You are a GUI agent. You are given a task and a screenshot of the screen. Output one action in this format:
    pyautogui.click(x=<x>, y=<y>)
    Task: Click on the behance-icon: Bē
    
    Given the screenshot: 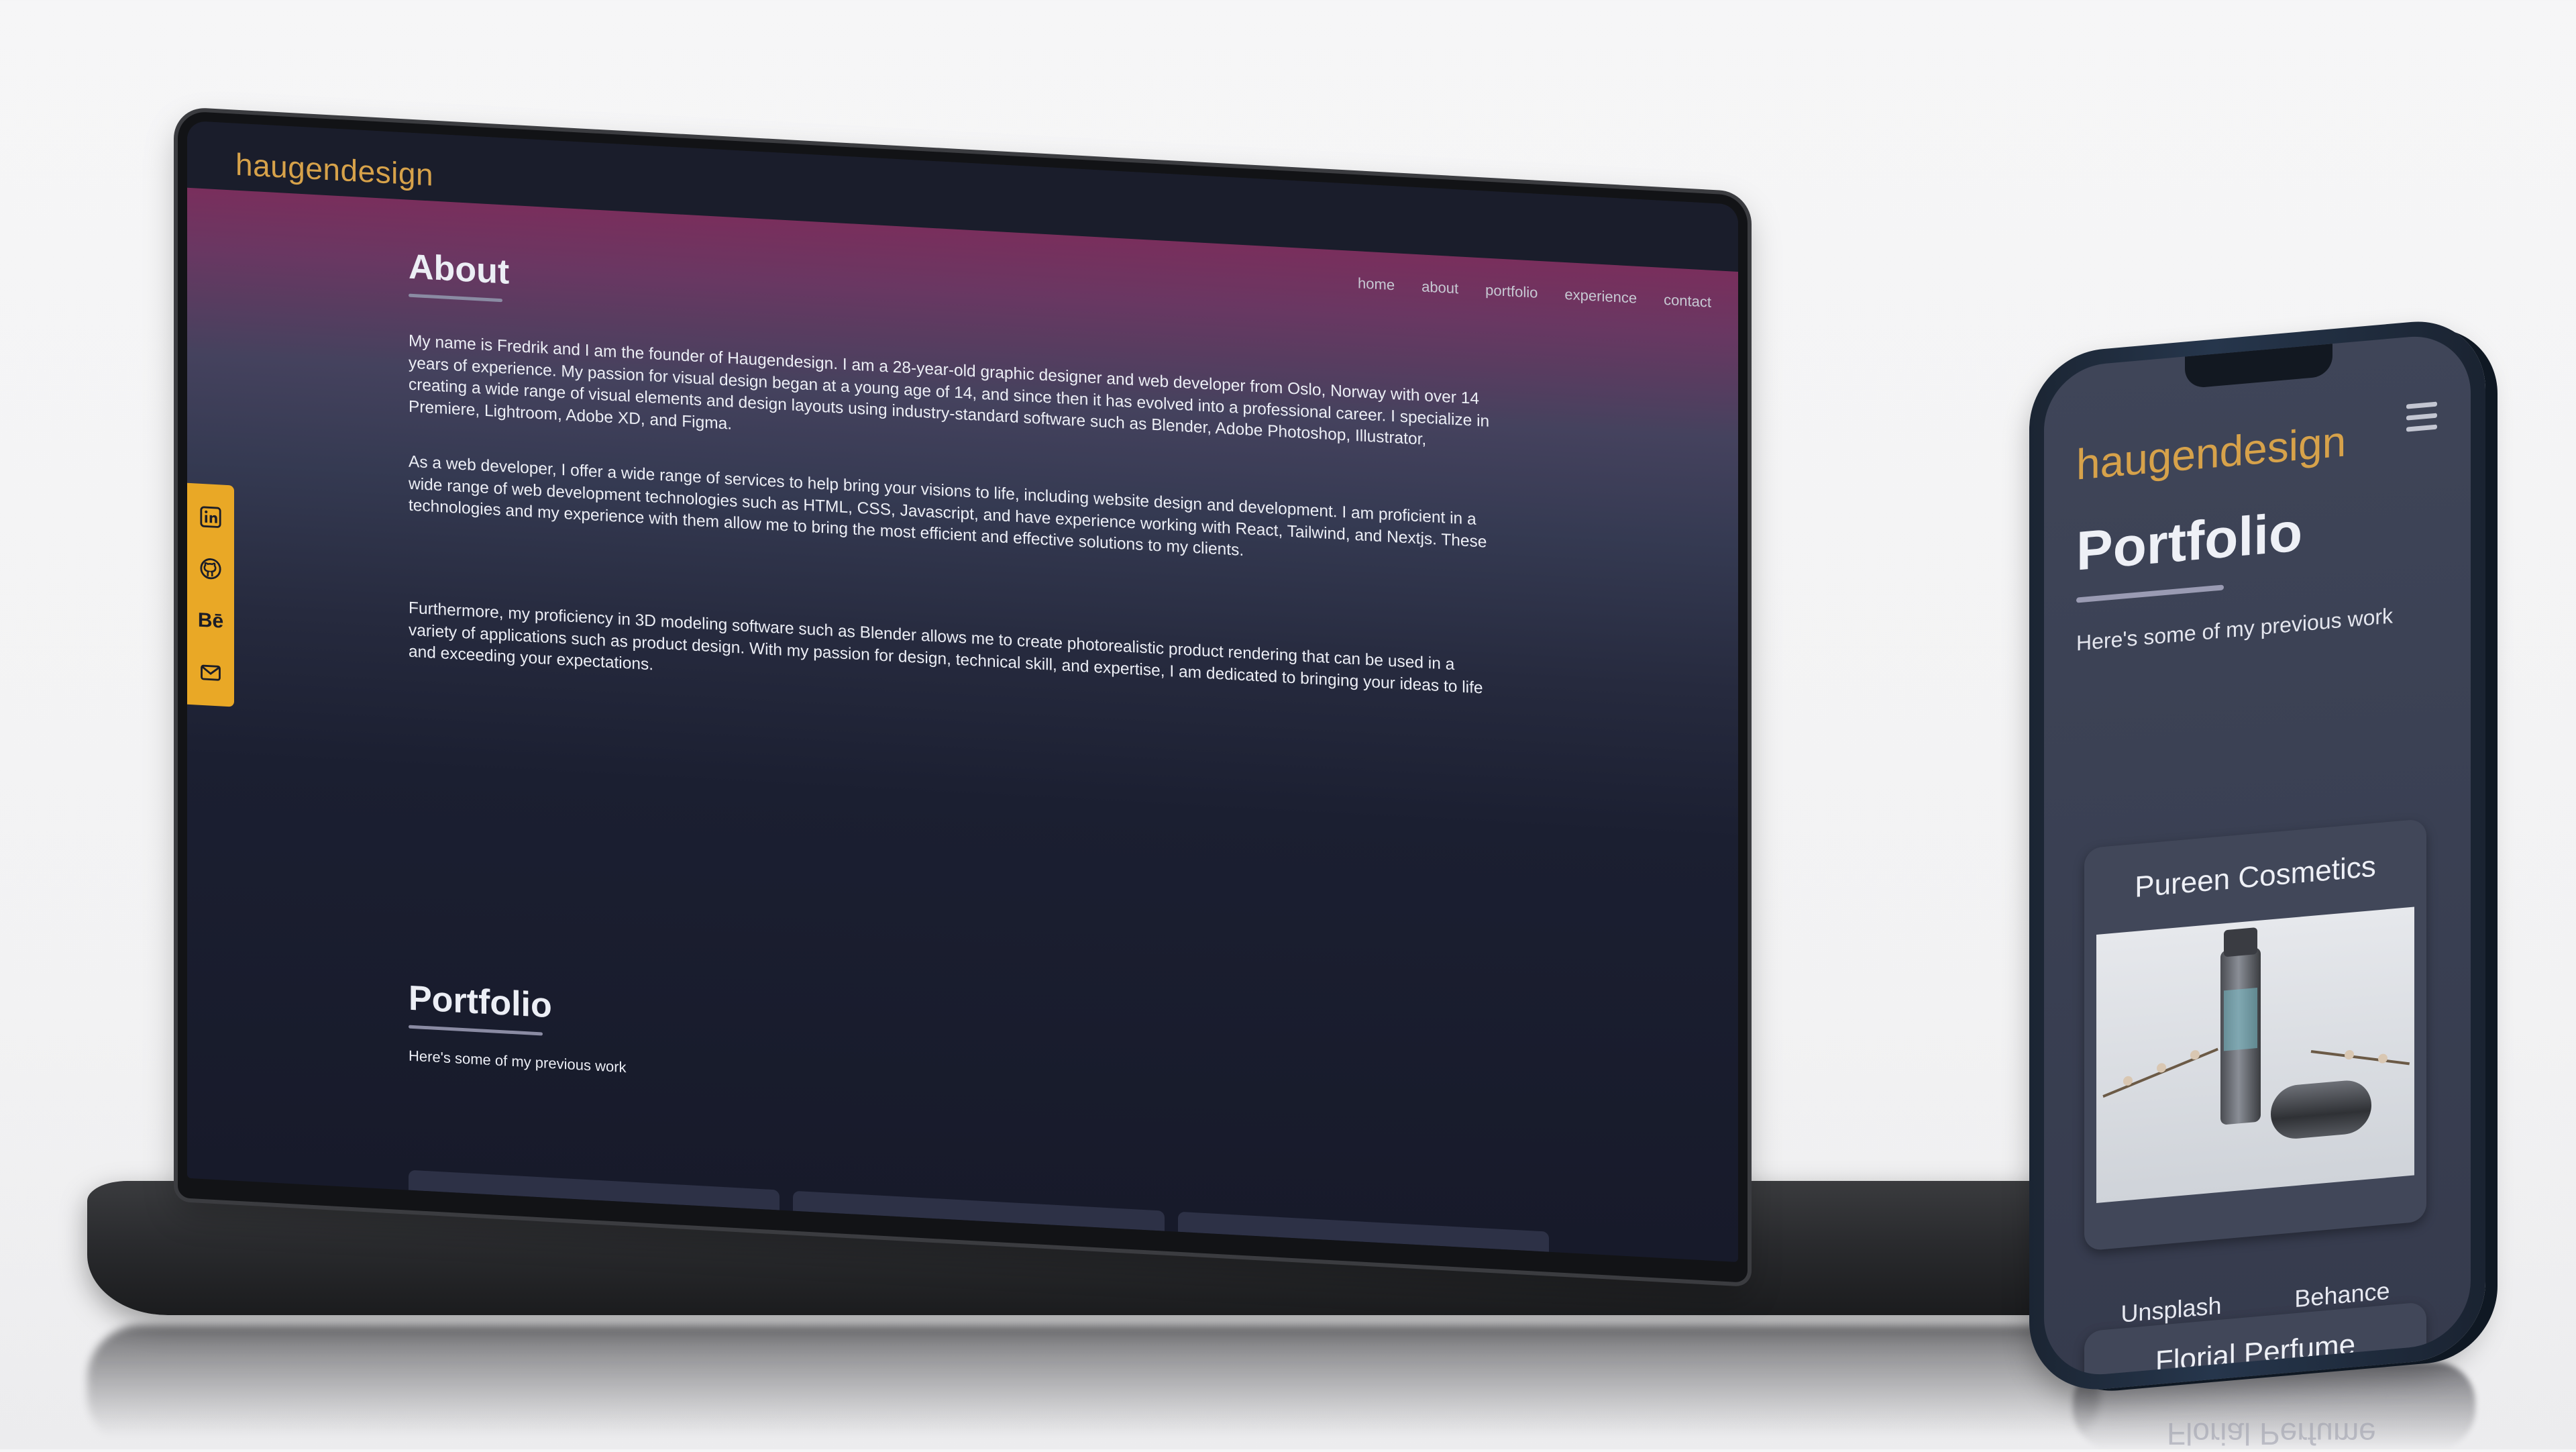 What is the action you would take?
    pyautogui.click(x=210, y=621)
    